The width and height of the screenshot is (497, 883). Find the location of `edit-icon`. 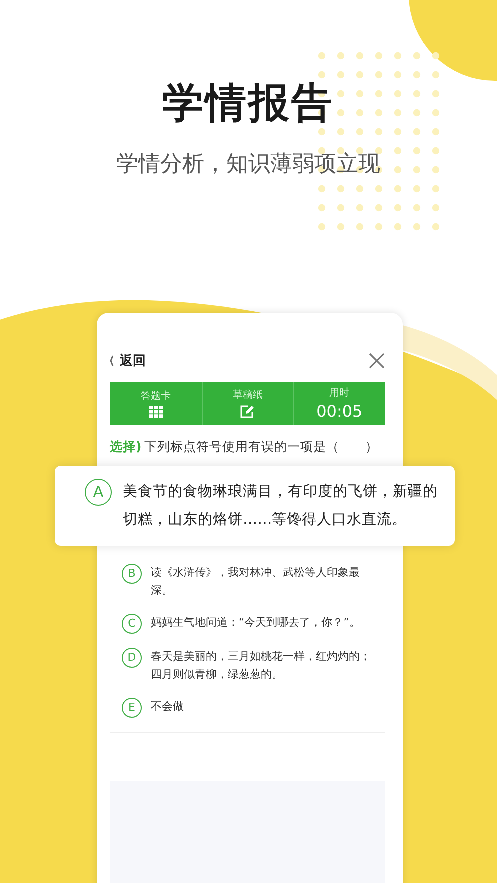

edit-icon is located at coordinates (248, 412).